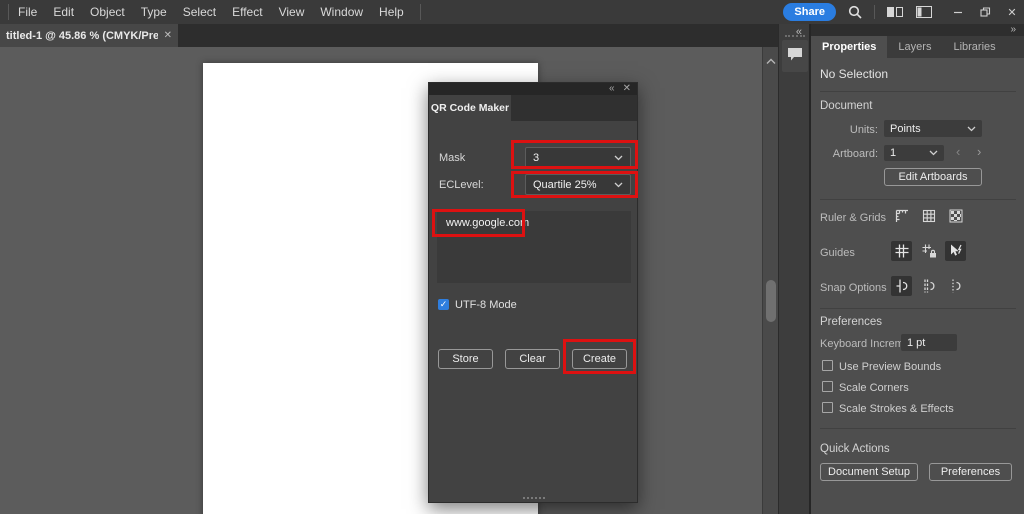 This screenshot has height=514, width=1024. I want to click on menu-effect: Effect, so click(247, 12).